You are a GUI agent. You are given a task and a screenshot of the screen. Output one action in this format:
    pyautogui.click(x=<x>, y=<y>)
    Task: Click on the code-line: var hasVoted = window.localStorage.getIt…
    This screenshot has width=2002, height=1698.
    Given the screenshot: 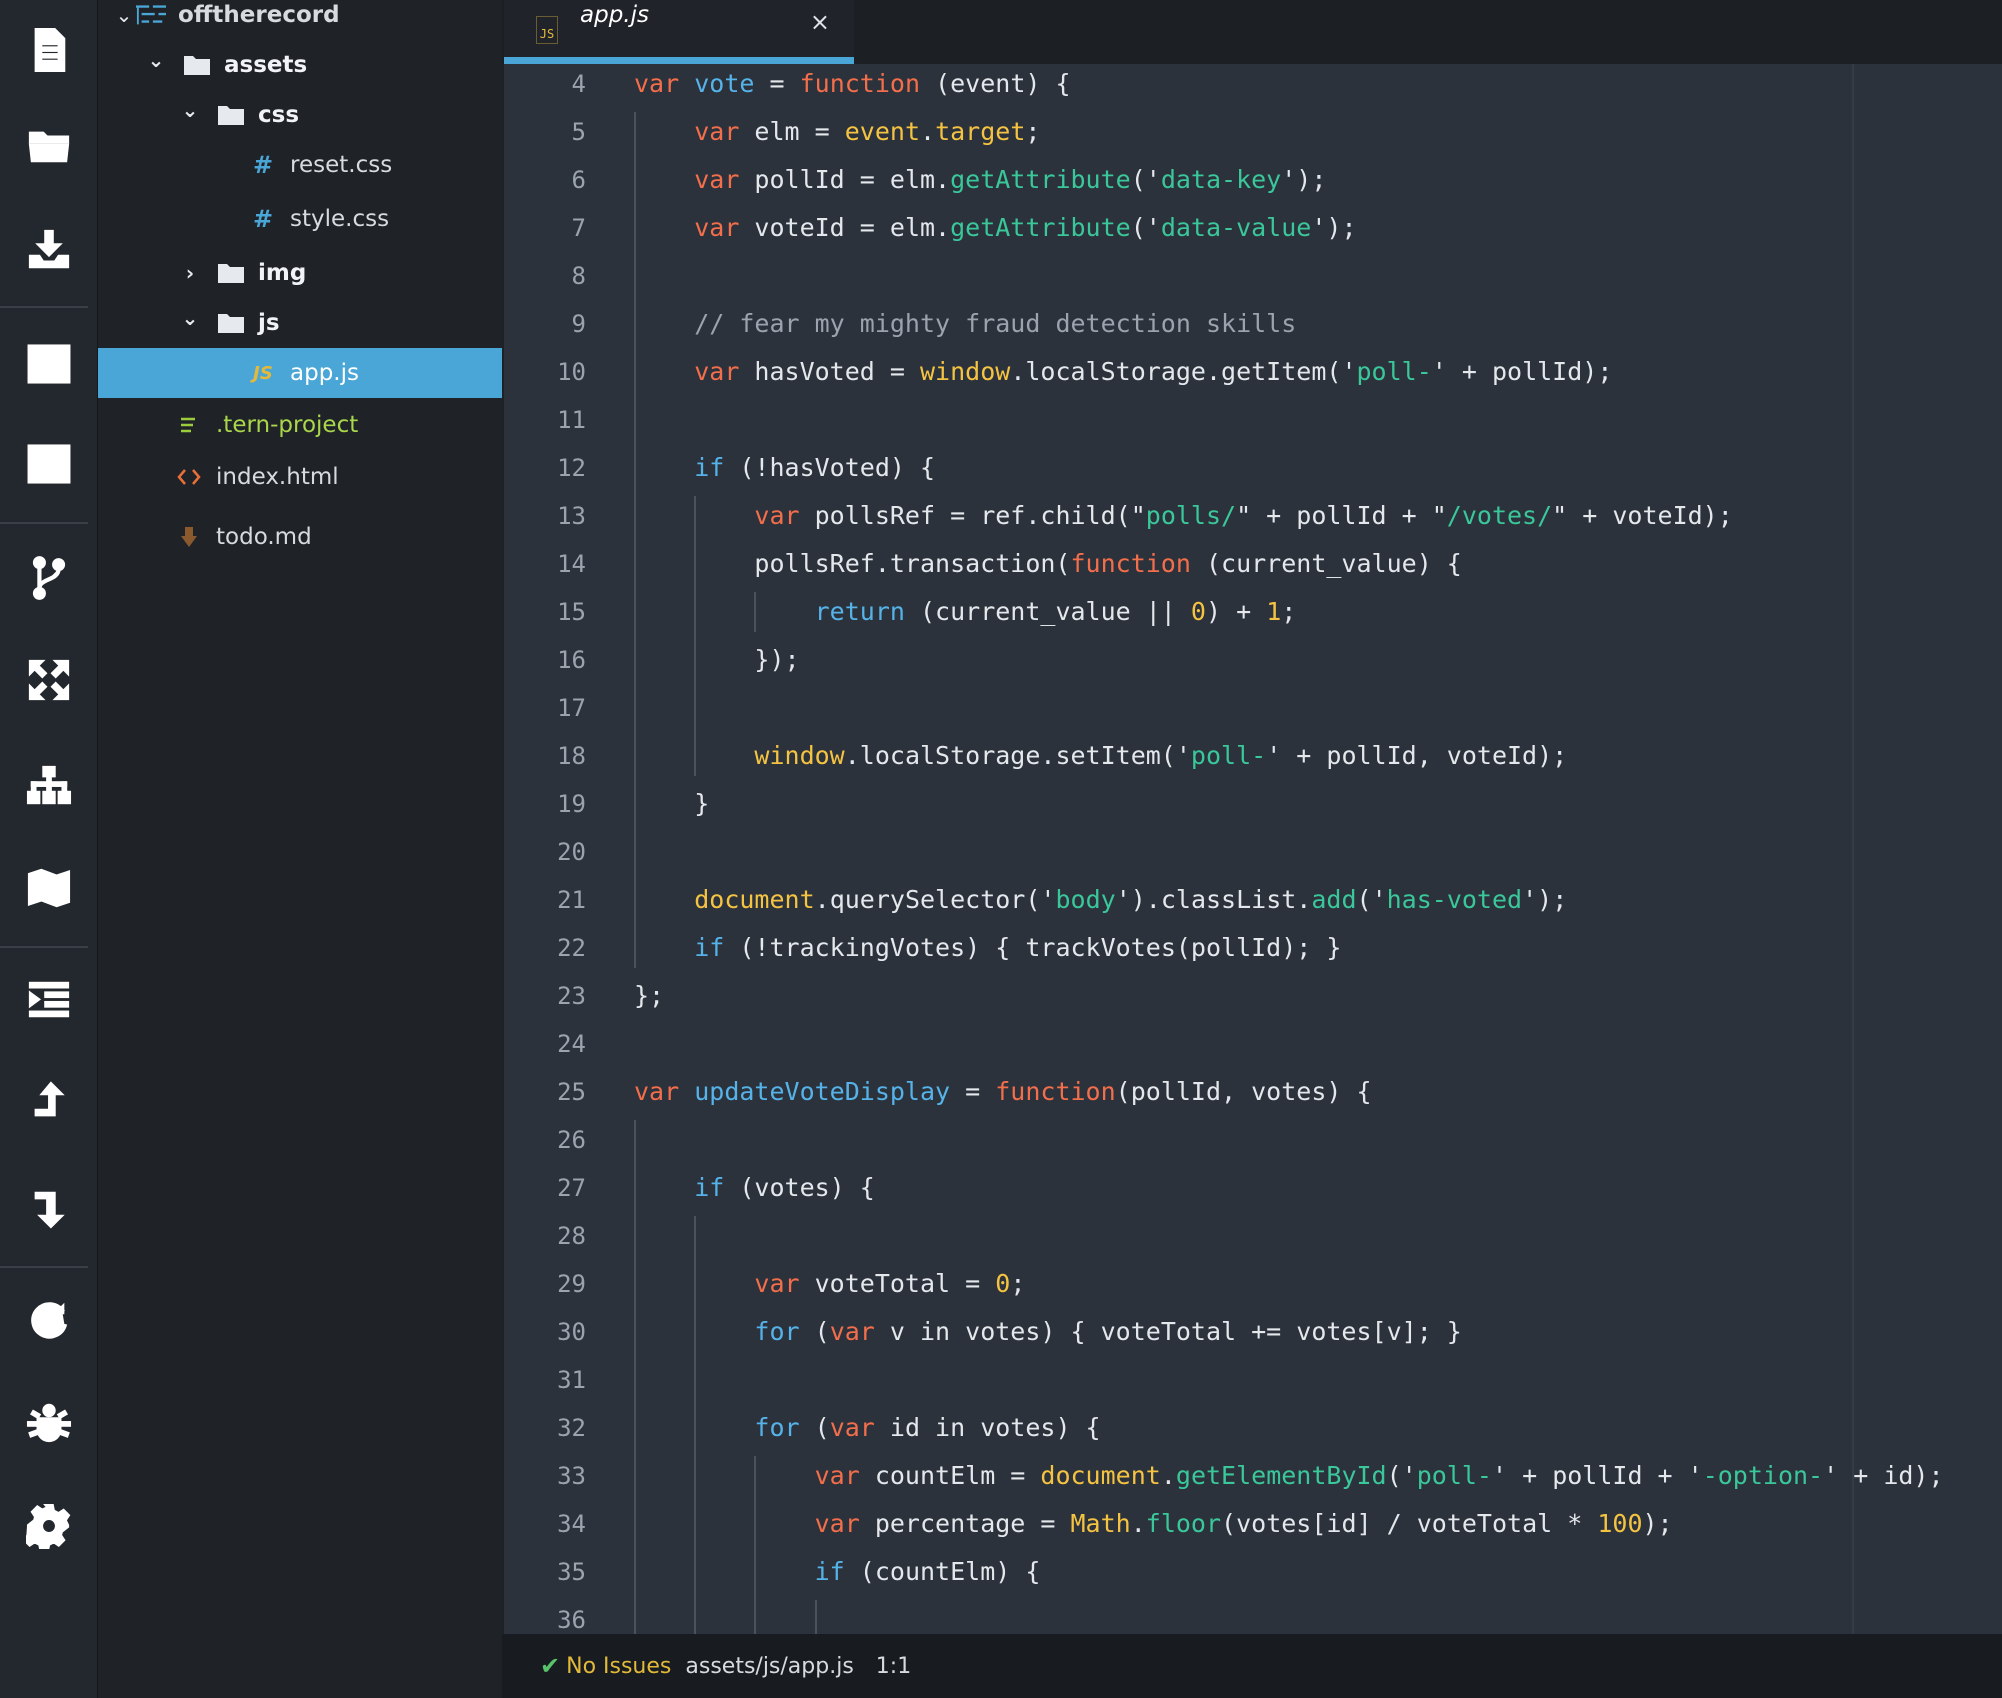 What is the action you would take?
    pyautogui.click(x=1123, y=372)
    